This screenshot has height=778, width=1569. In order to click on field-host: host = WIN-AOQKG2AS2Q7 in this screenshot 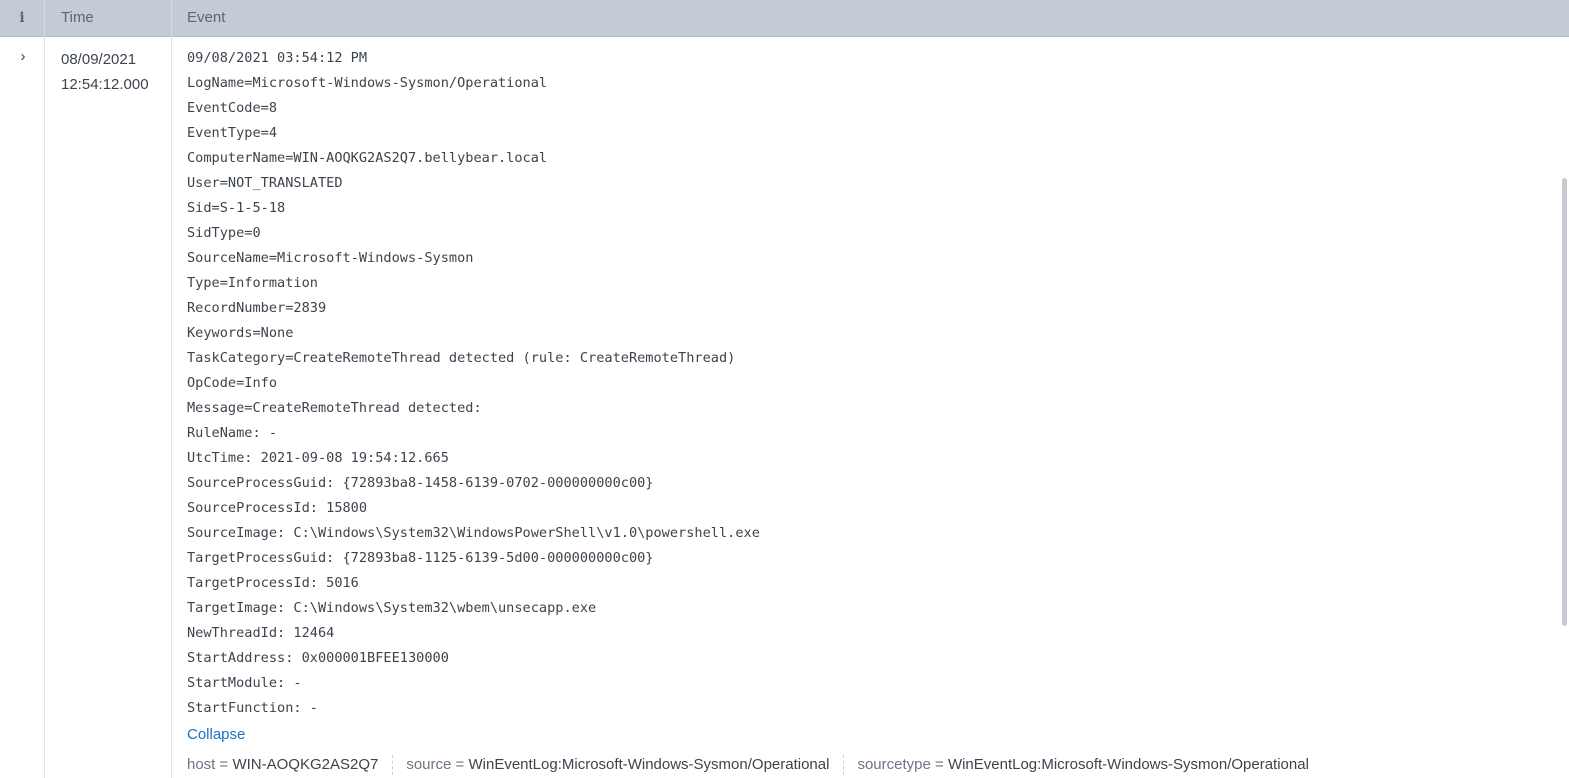, I will do `click(282, 764)`.